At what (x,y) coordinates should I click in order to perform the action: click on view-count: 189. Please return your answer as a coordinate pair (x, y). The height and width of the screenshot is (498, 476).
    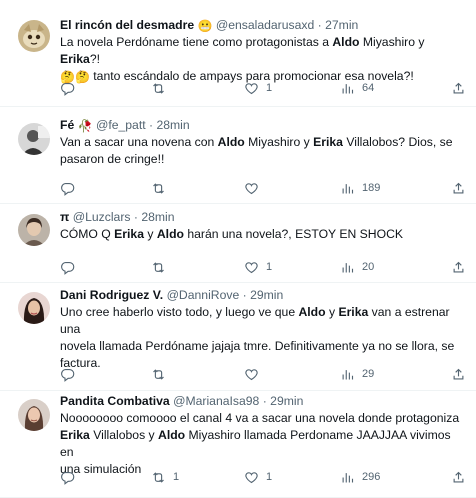
    Looking at the image, I should click on (371, 188).